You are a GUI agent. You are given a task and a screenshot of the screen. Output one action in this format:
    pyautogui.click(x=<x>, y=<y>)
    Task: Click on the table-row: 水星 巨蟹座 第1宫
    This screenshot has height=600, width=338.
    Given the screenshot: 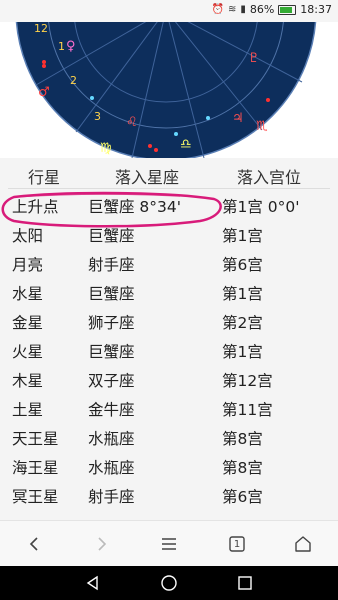 What is the action you would take?
    pyautogui.click(x=169, y=292)
    